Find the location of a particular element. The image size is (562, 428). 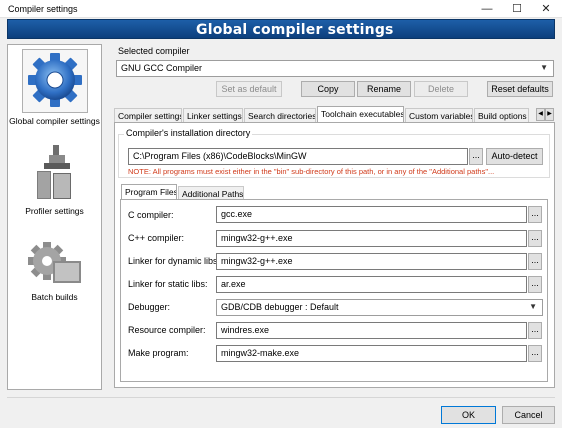

linker-dynamic-label: Linker for dynamic libs: is located at coordinates (174, 261).